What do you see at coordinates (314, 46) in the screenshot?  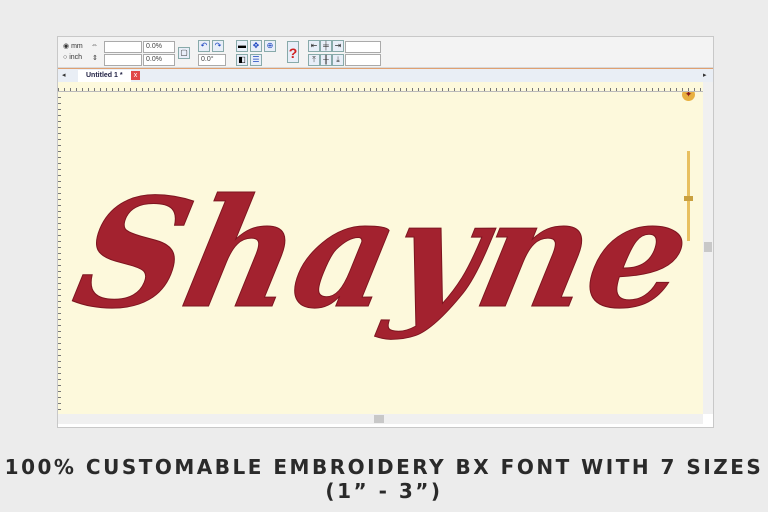 I see `align-left-icon: ⇤` at bounding box center [314, 46].